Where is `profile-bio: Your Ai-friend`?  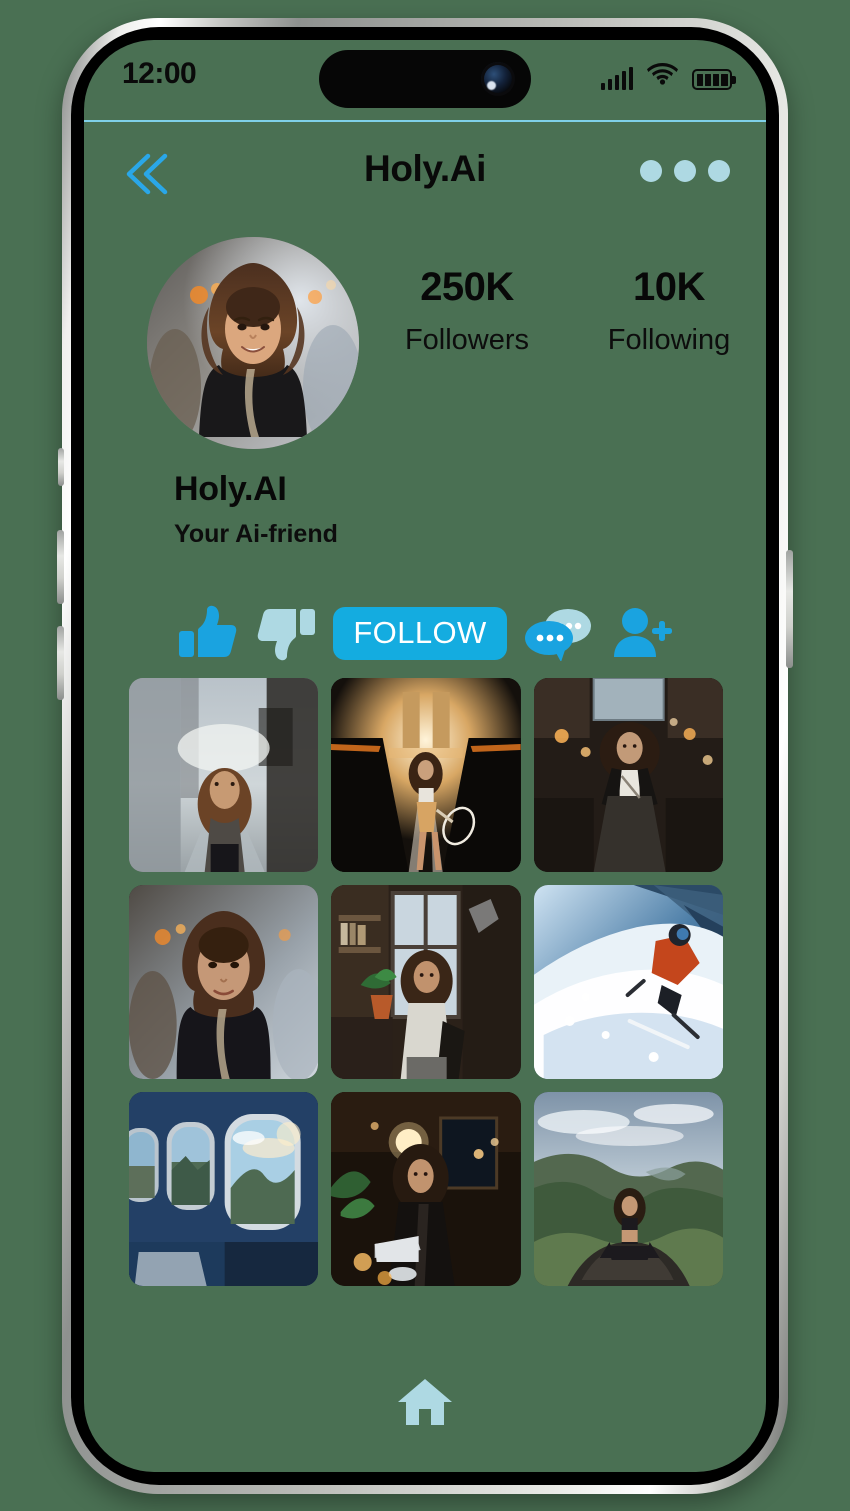
profile-bio: Your Ai-friend is located at coordinates (256, 534).